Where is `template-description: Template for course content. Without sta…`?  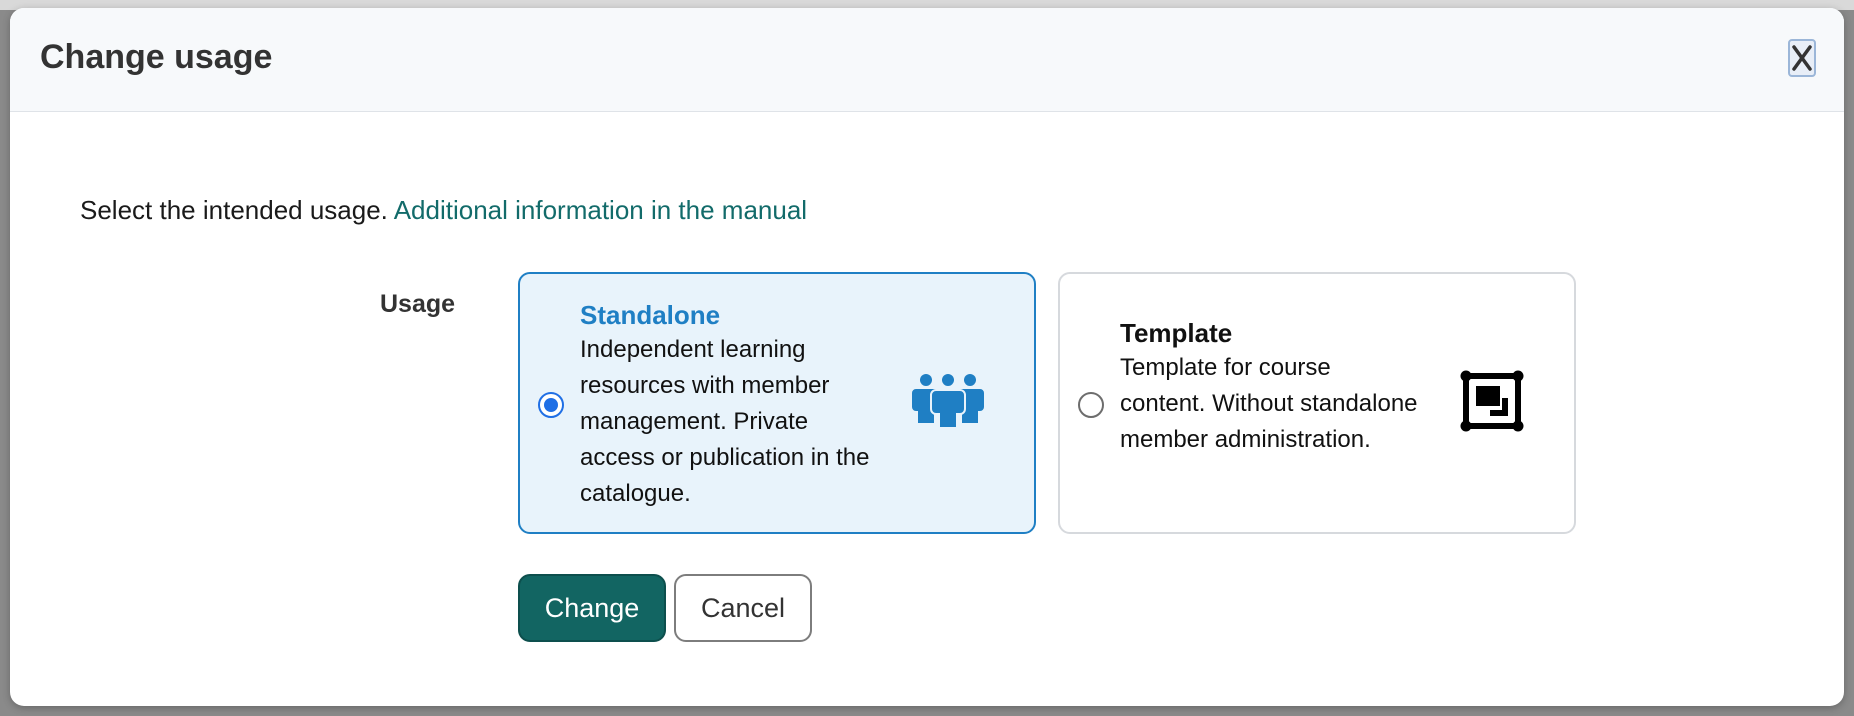
template-description: Template for course content. Without sta… is located at coordinates (1269, 403).